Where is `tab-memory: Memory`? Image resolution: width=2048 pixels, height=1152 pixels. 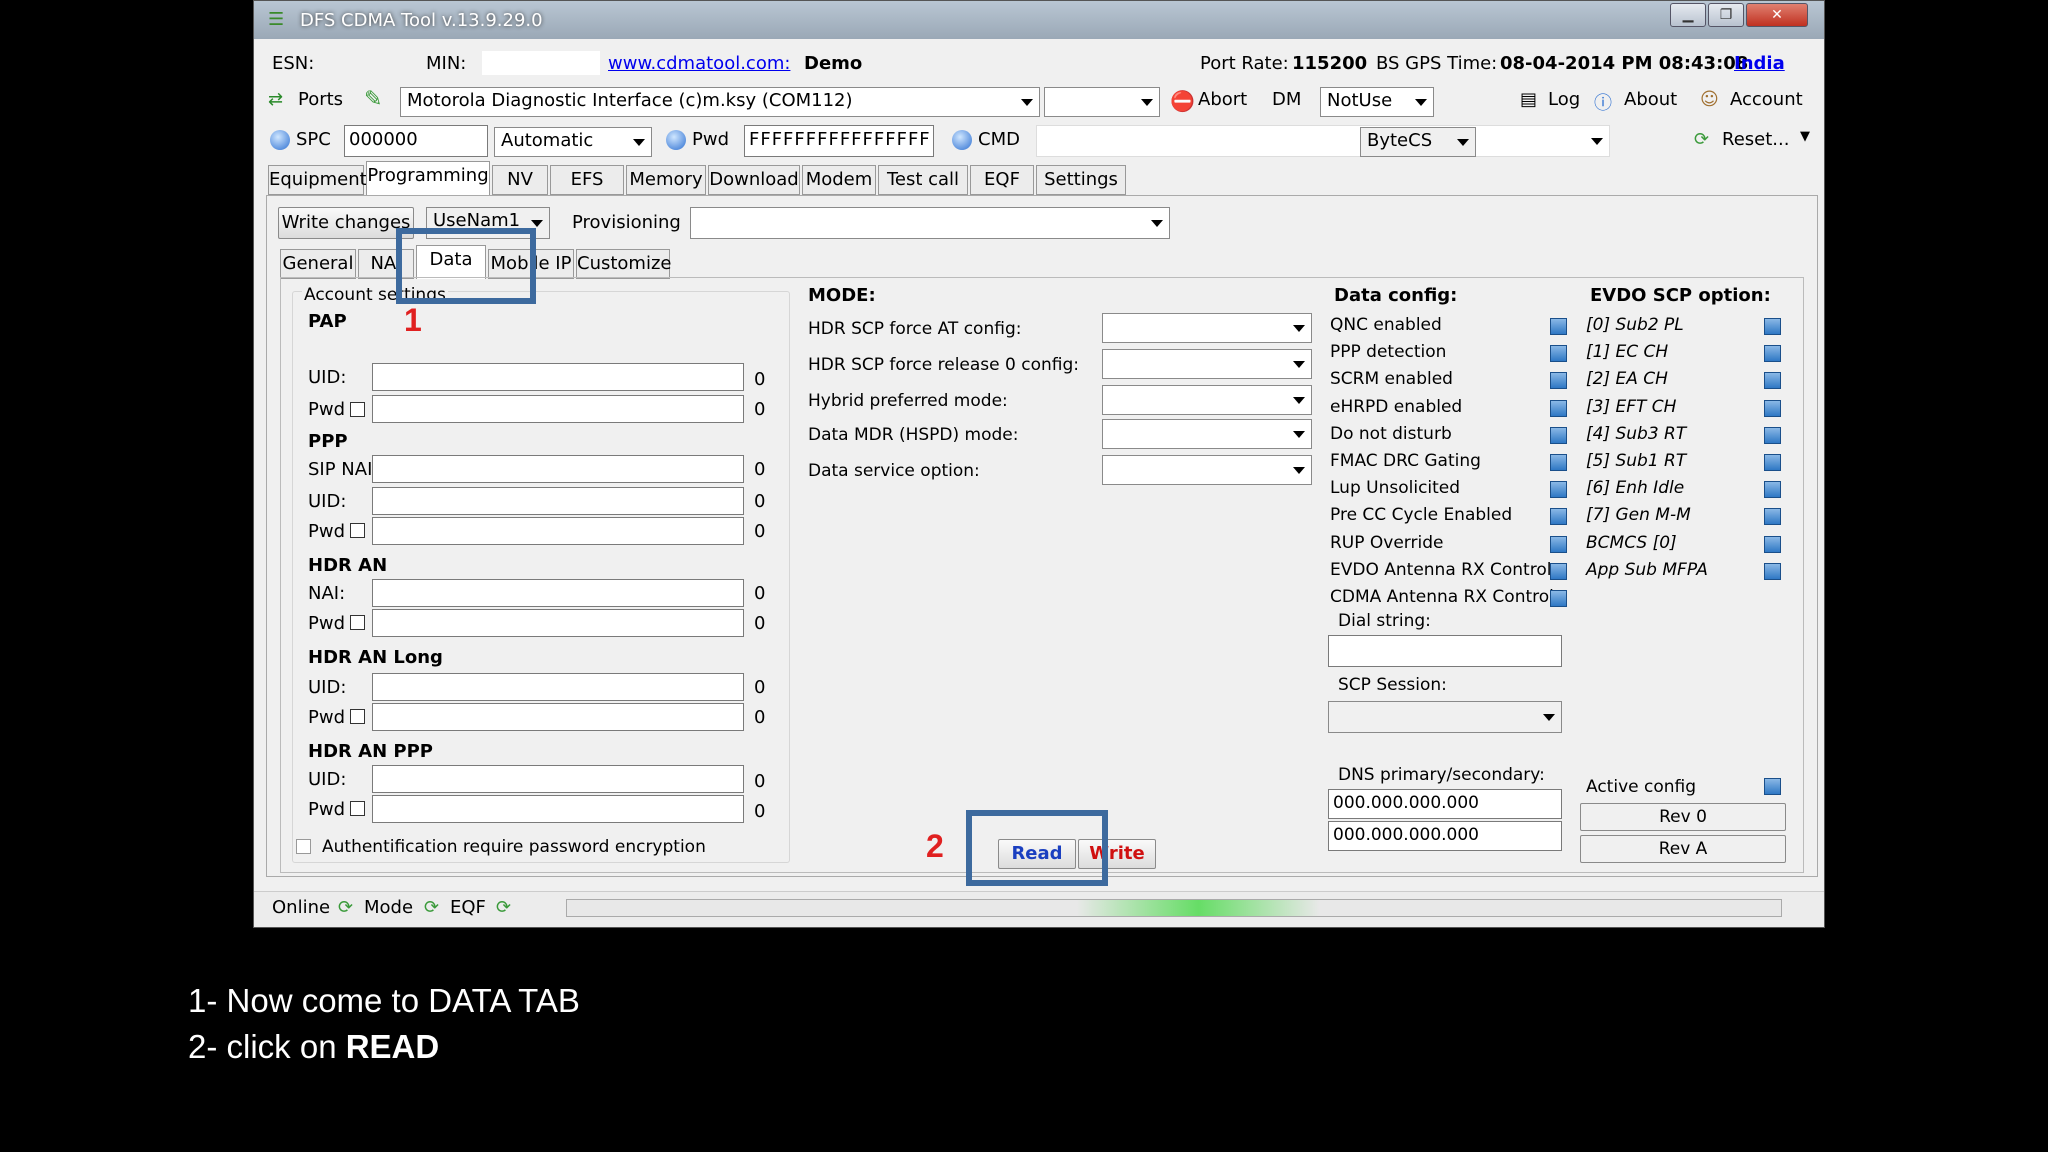 tab-memory: Memory is located at coordinates (666, 180).